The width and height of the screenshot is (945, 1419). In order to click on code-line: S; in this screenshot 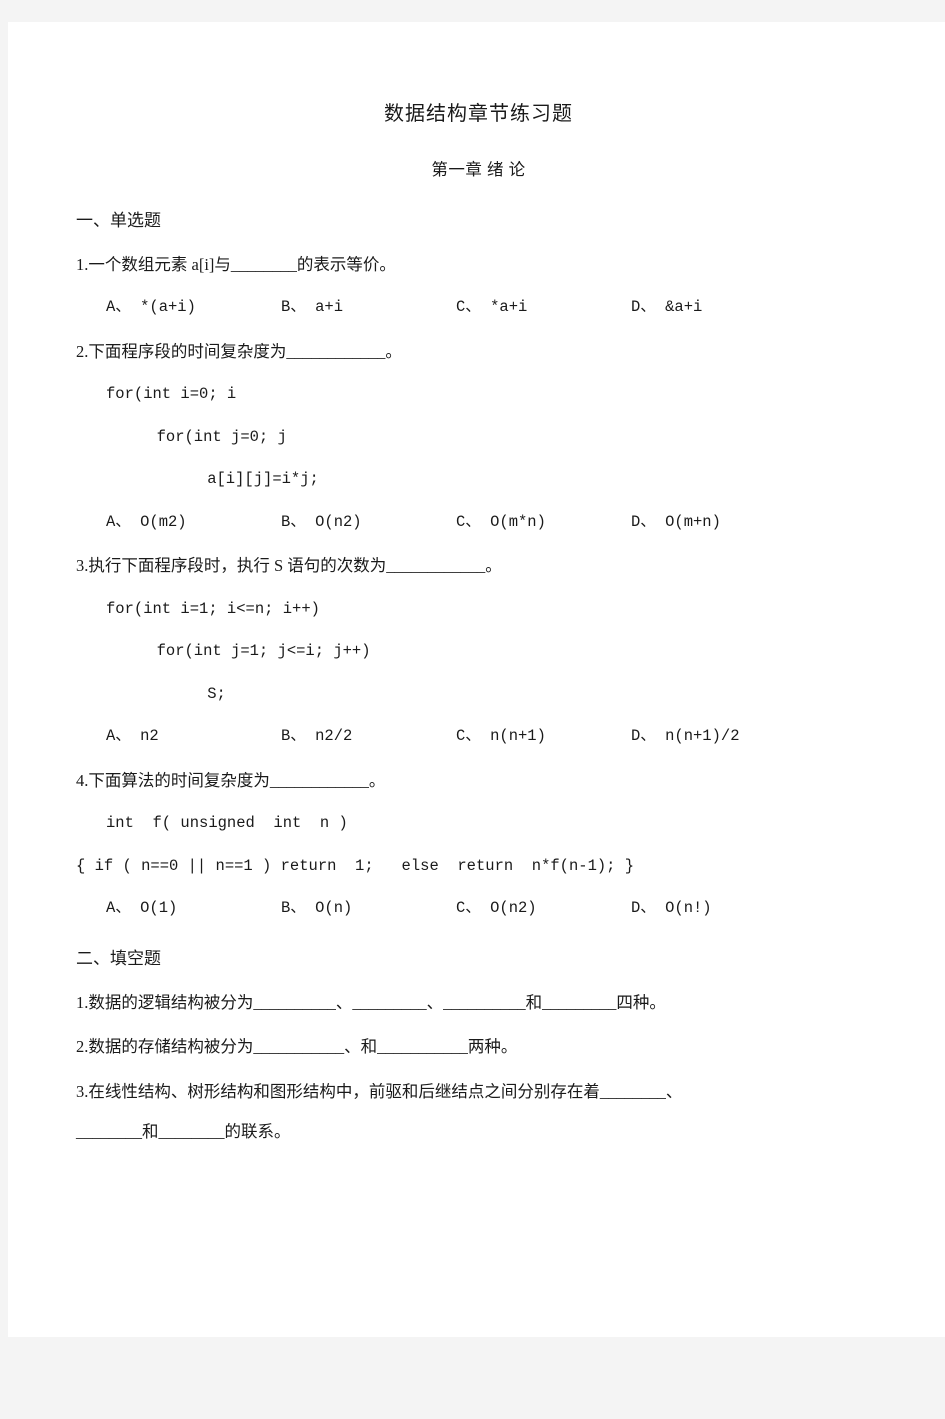, I will do `click(198, 693)`.